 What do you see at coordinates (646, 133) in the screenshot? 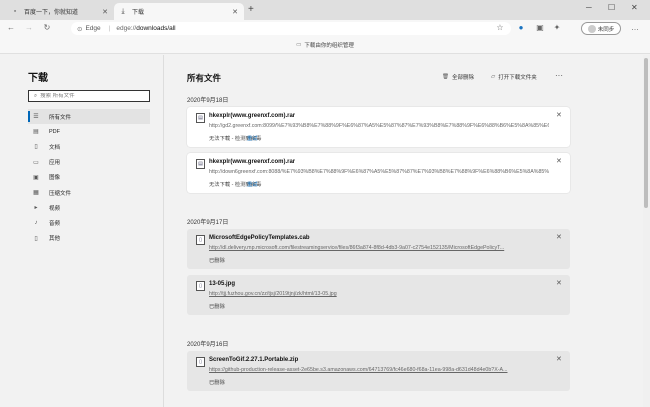
I see `scrollbar-thumb` at bounding box center [646, 133].